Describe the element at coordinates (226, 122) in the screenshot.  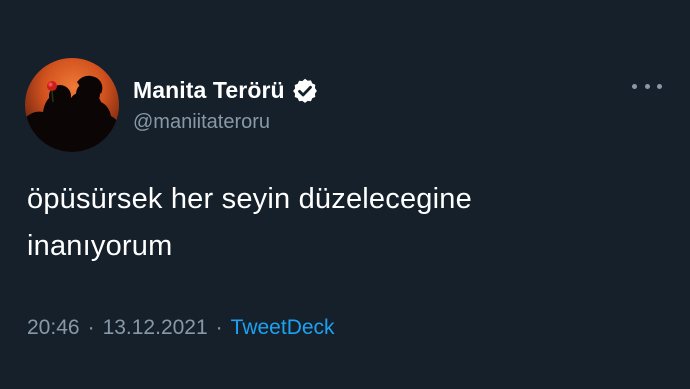
I see `user-handle: @maniitateroru` at that location.